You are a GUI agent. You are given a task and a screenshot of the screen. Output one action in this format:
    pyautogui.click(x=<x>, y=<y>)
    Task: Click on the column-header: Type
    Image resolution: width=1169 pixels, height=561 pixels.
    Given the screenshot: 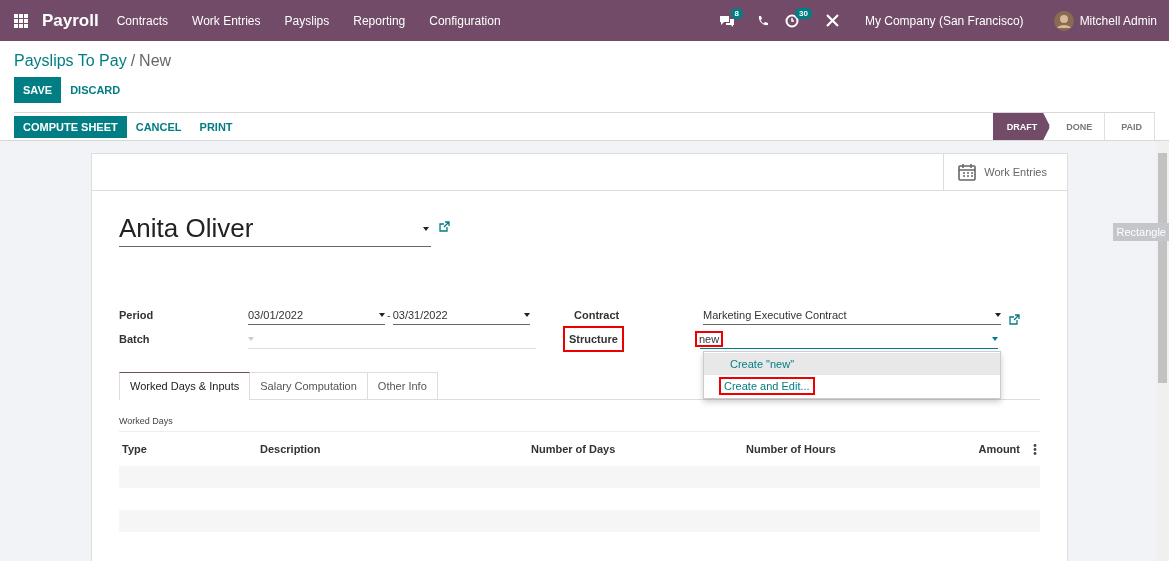 What is the action you would take?
    pyautogui.click(x=191, y=449)
    